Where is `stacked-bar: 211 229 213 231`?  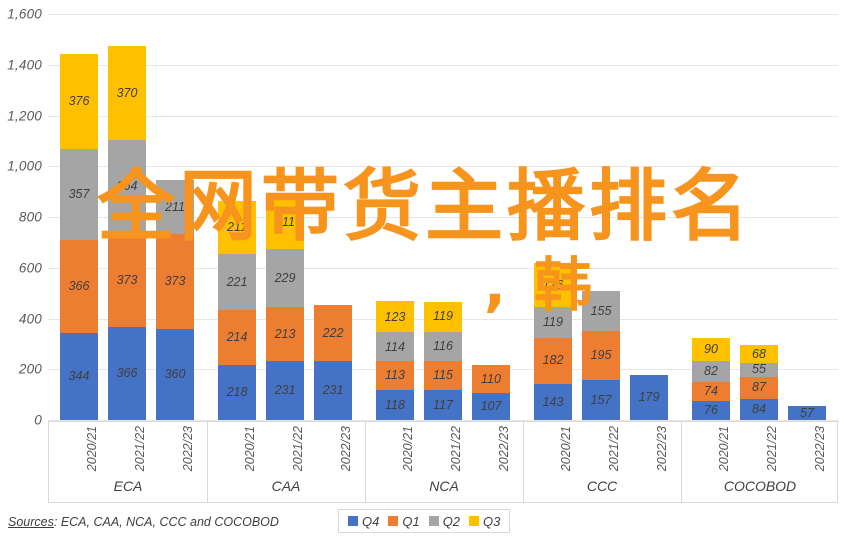
stacked-bar: 211 229 213 231 is located at coordinates (285, 307).